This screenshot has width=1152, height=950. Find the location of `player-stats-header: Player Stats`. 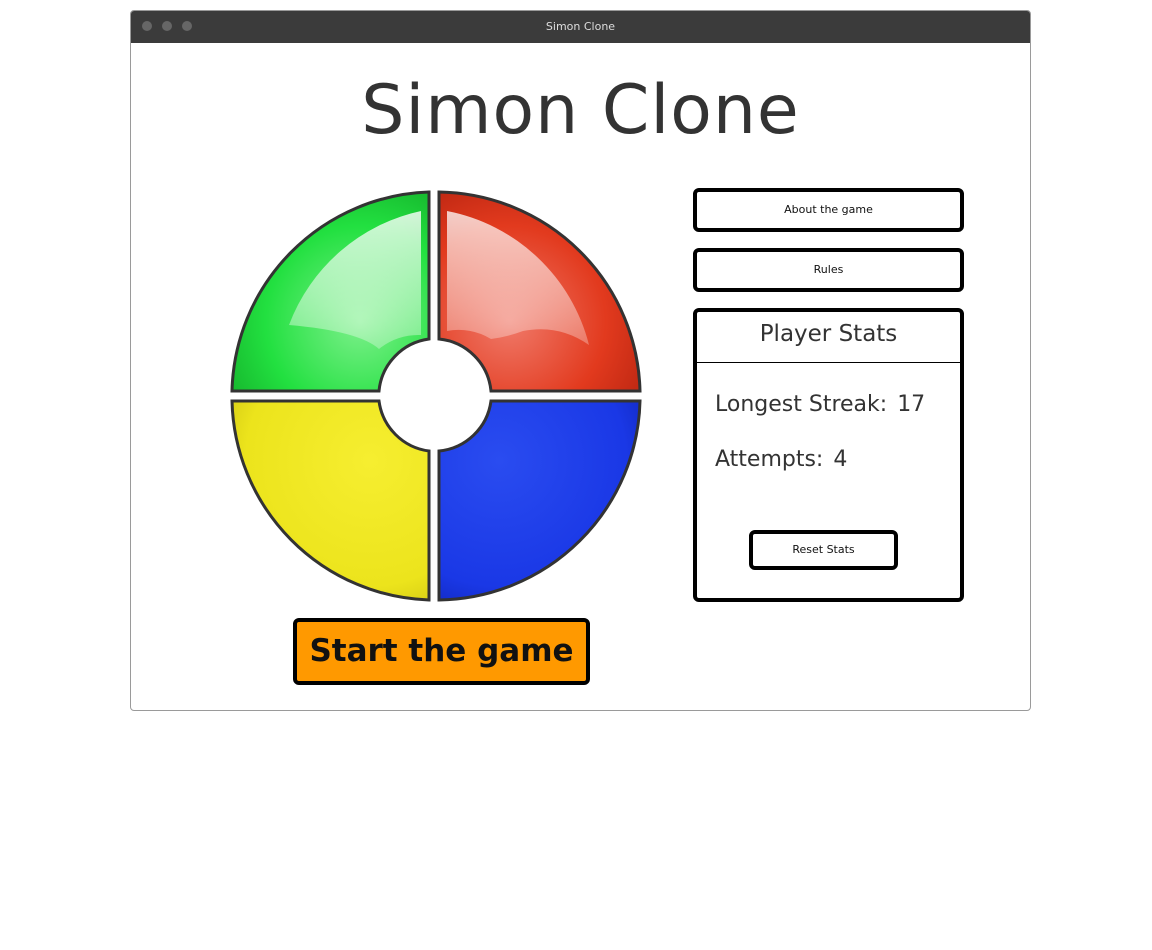

player-stats-header: Player Stats is located at coordinates (828, 337).